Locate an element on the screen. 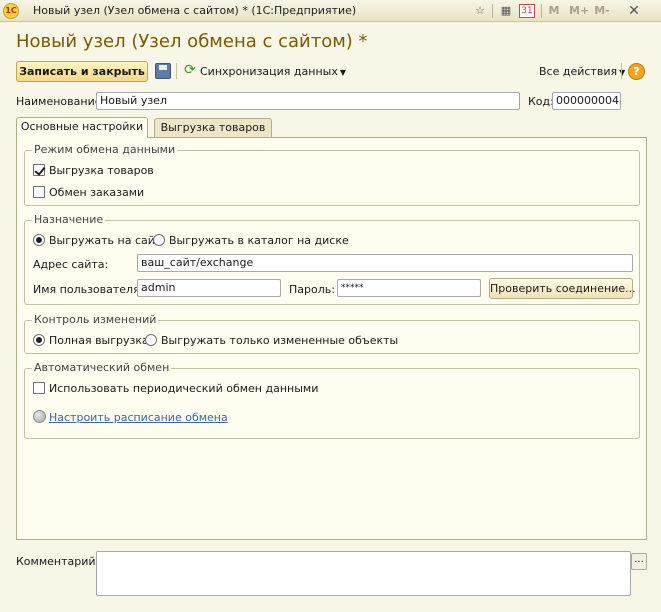 Image resolution: width=661 pixels, height=612 pixels. export-to-disk-label: Выгружать в каталог на диске is located at coordinates (259, 240).